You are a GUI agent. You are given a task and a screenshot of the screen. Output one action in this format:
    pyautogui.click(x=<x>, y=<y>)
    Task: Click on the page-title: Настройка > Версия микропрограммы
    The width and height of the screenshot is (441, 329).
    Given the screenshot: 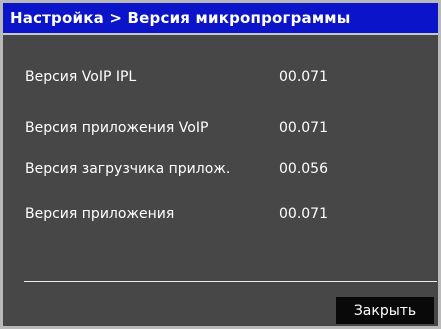 What is the action you would take?
    pyautogui.click(x=180, y=18)
    